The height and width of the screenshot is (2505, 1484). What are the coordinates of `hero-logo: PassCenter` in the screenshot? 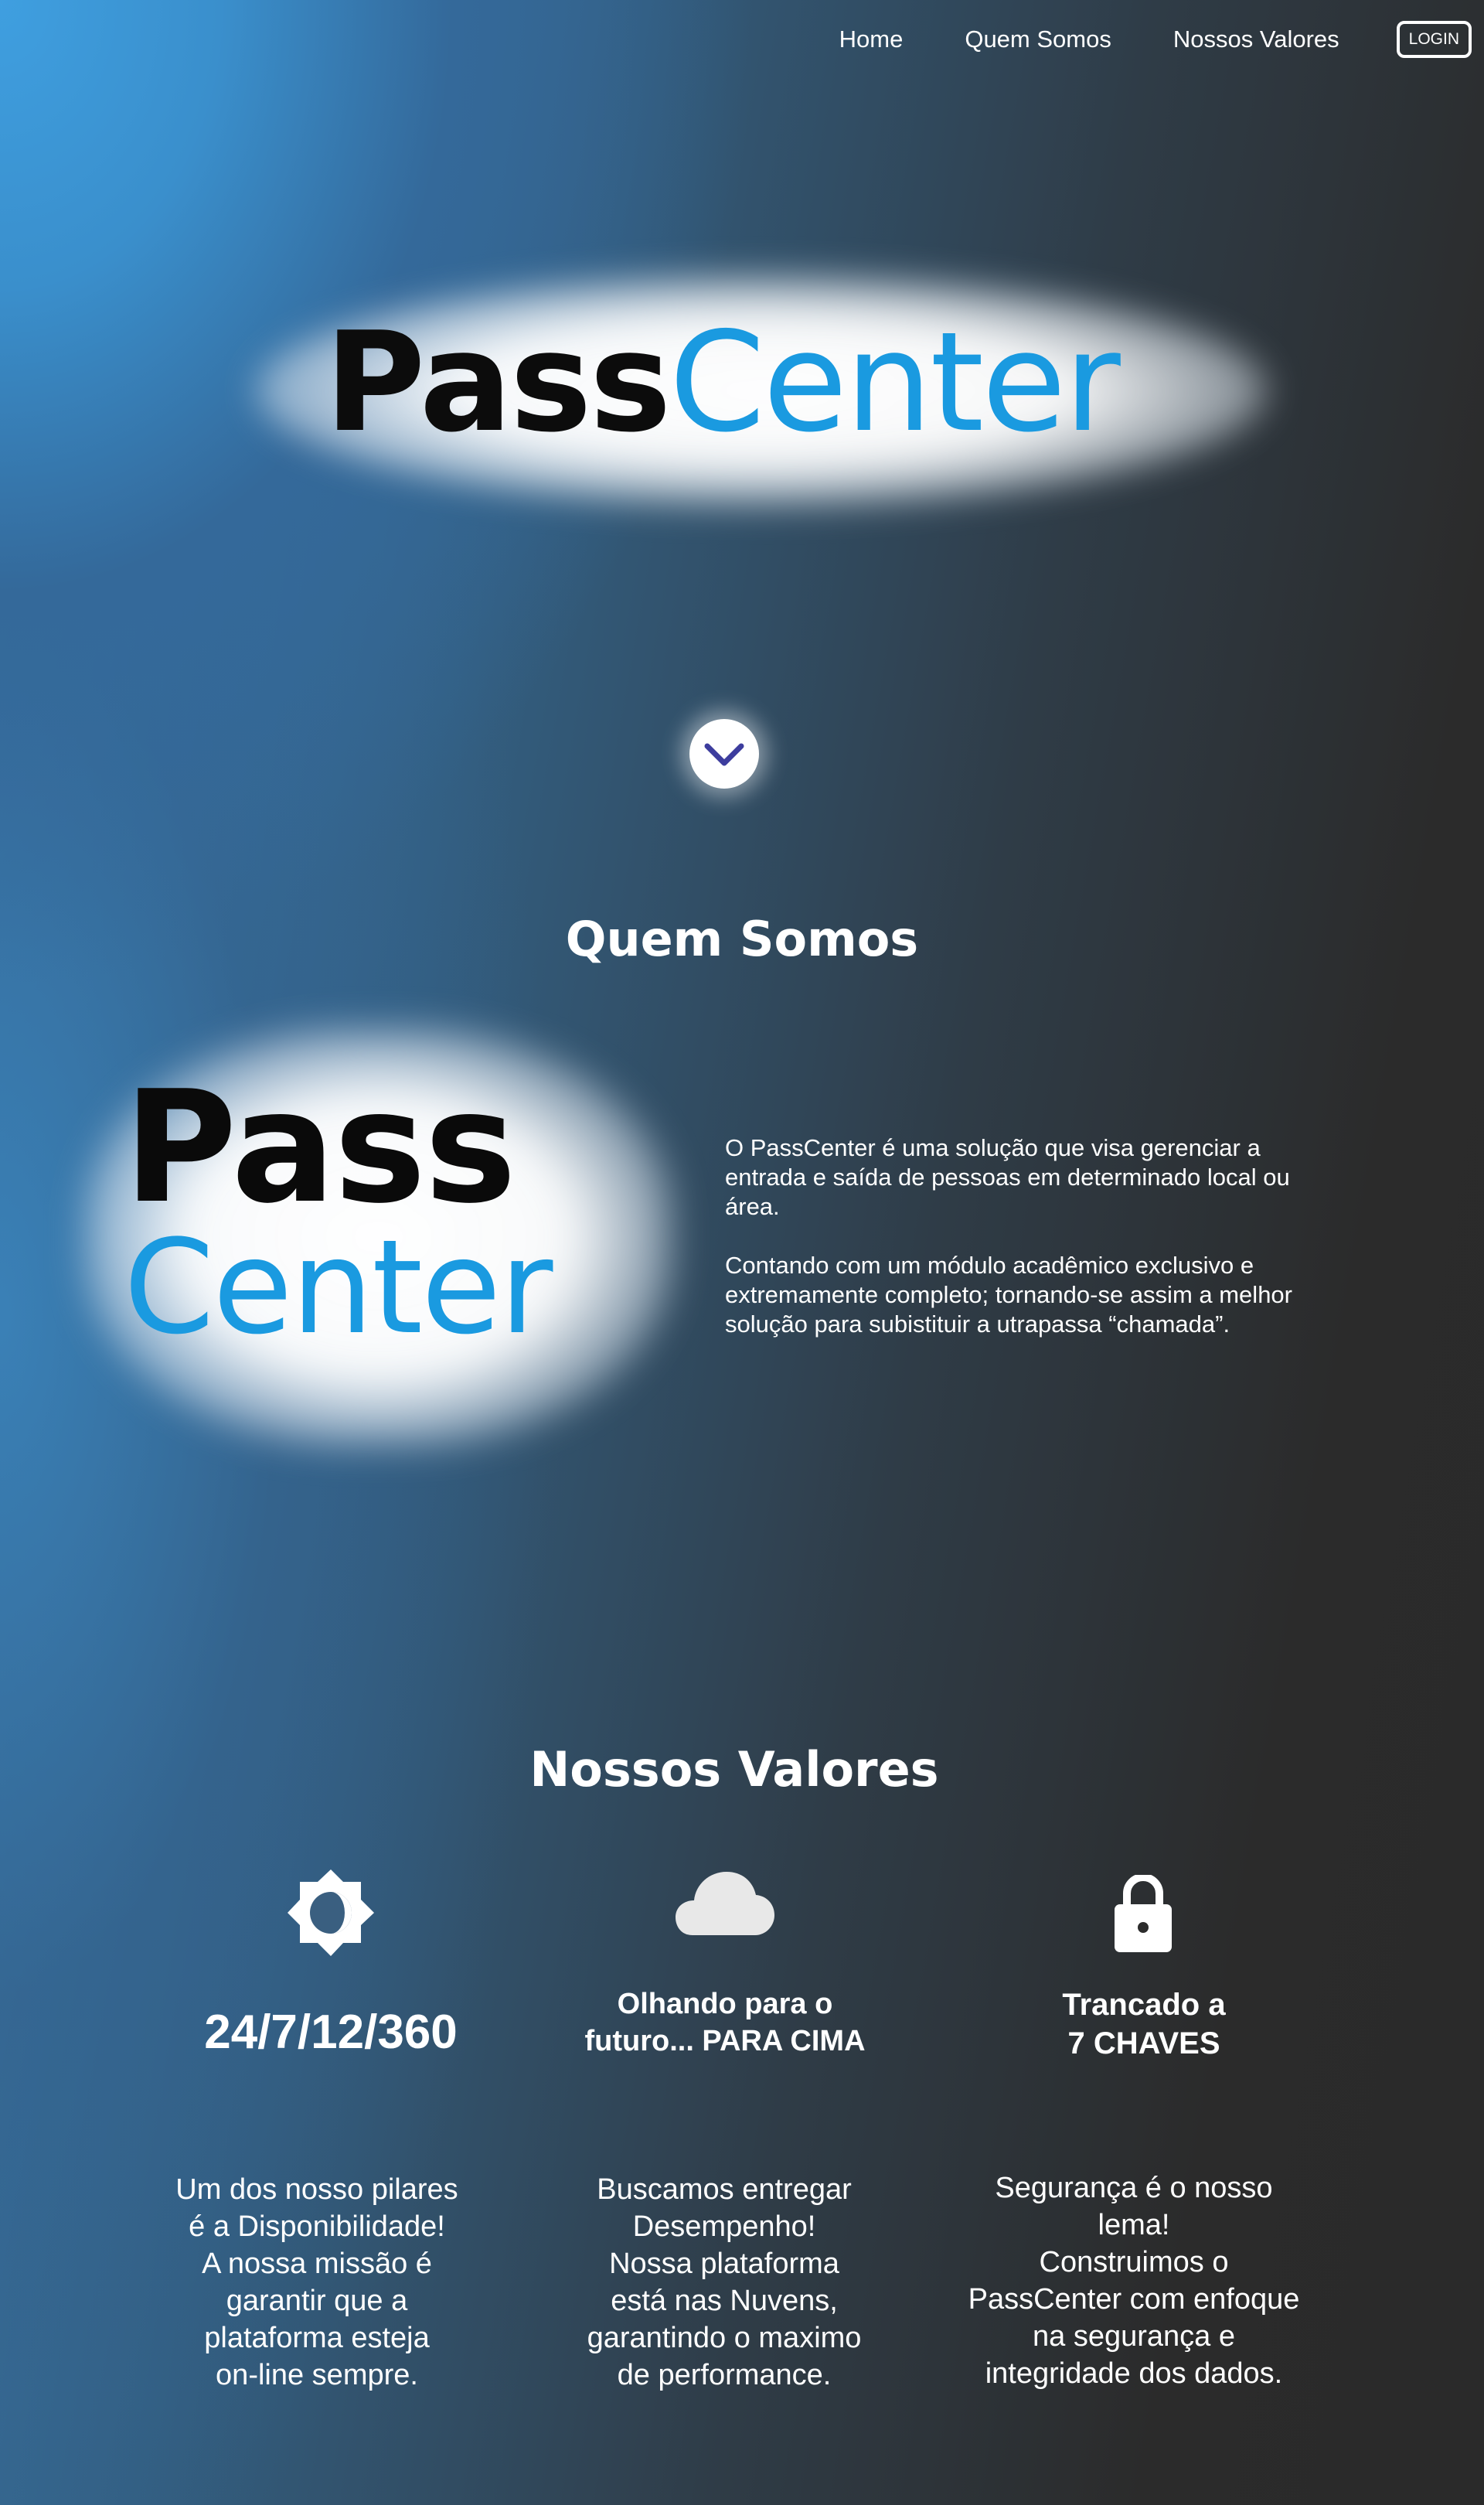 It's located at (757, 382).